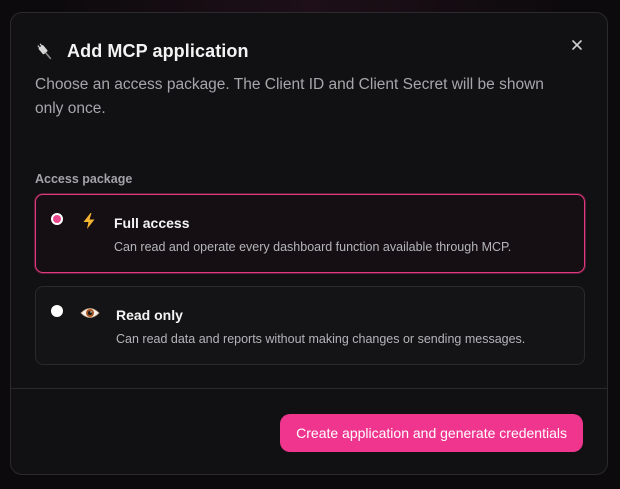 This screenshot has width=620, height=489. Describe the element at coordinates (90, 313) in the screenshot. I see `eye-icon` at that location.